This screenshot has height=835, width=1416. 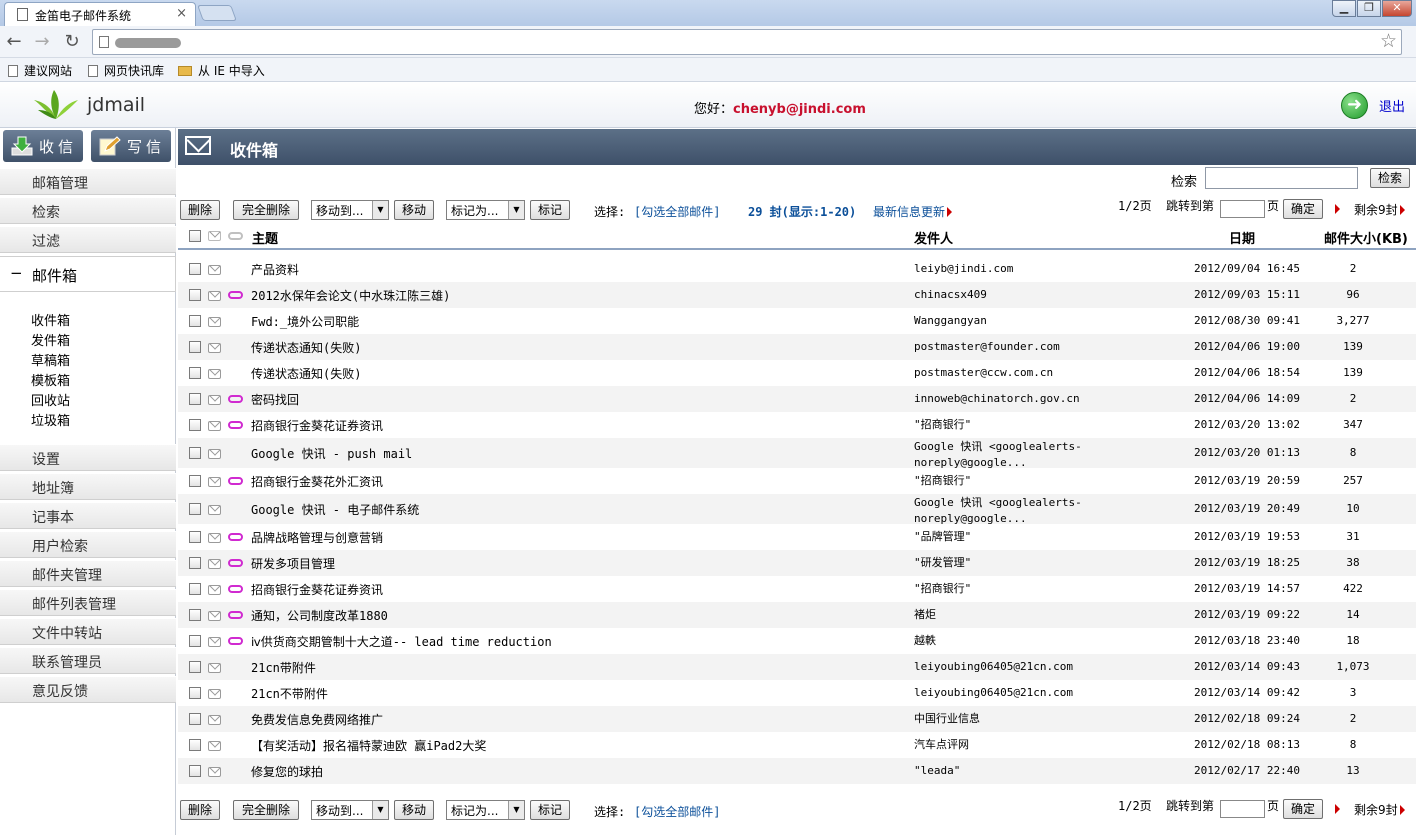 What do you see at coordinates (797, 425) in the screenshot?
I see `mail-row: 招商银行金葵花证券资讯 "招商银行" 2012/03/20 13:02 347` at bounding box center [797, 425].